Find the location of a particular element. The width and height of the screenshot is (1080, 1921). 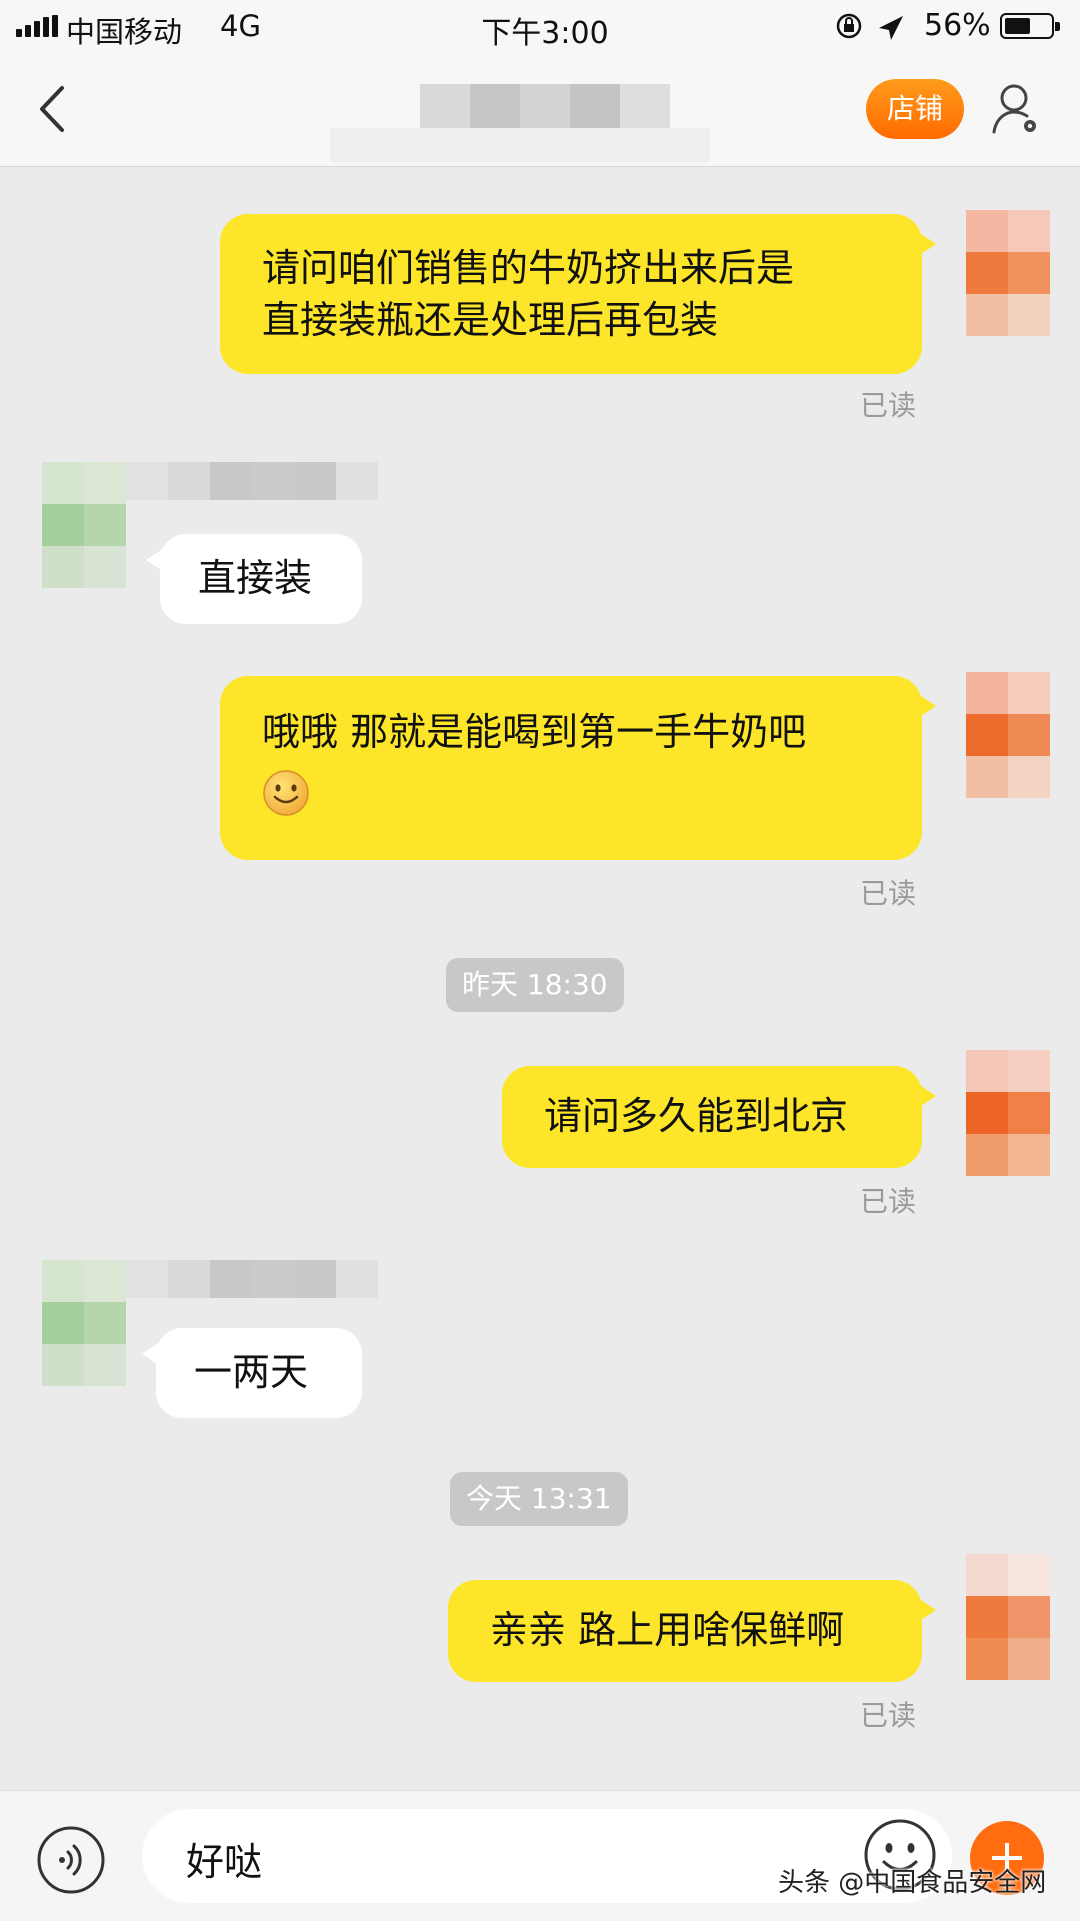

chevron-left-icon is located at coordinates (54, 109).